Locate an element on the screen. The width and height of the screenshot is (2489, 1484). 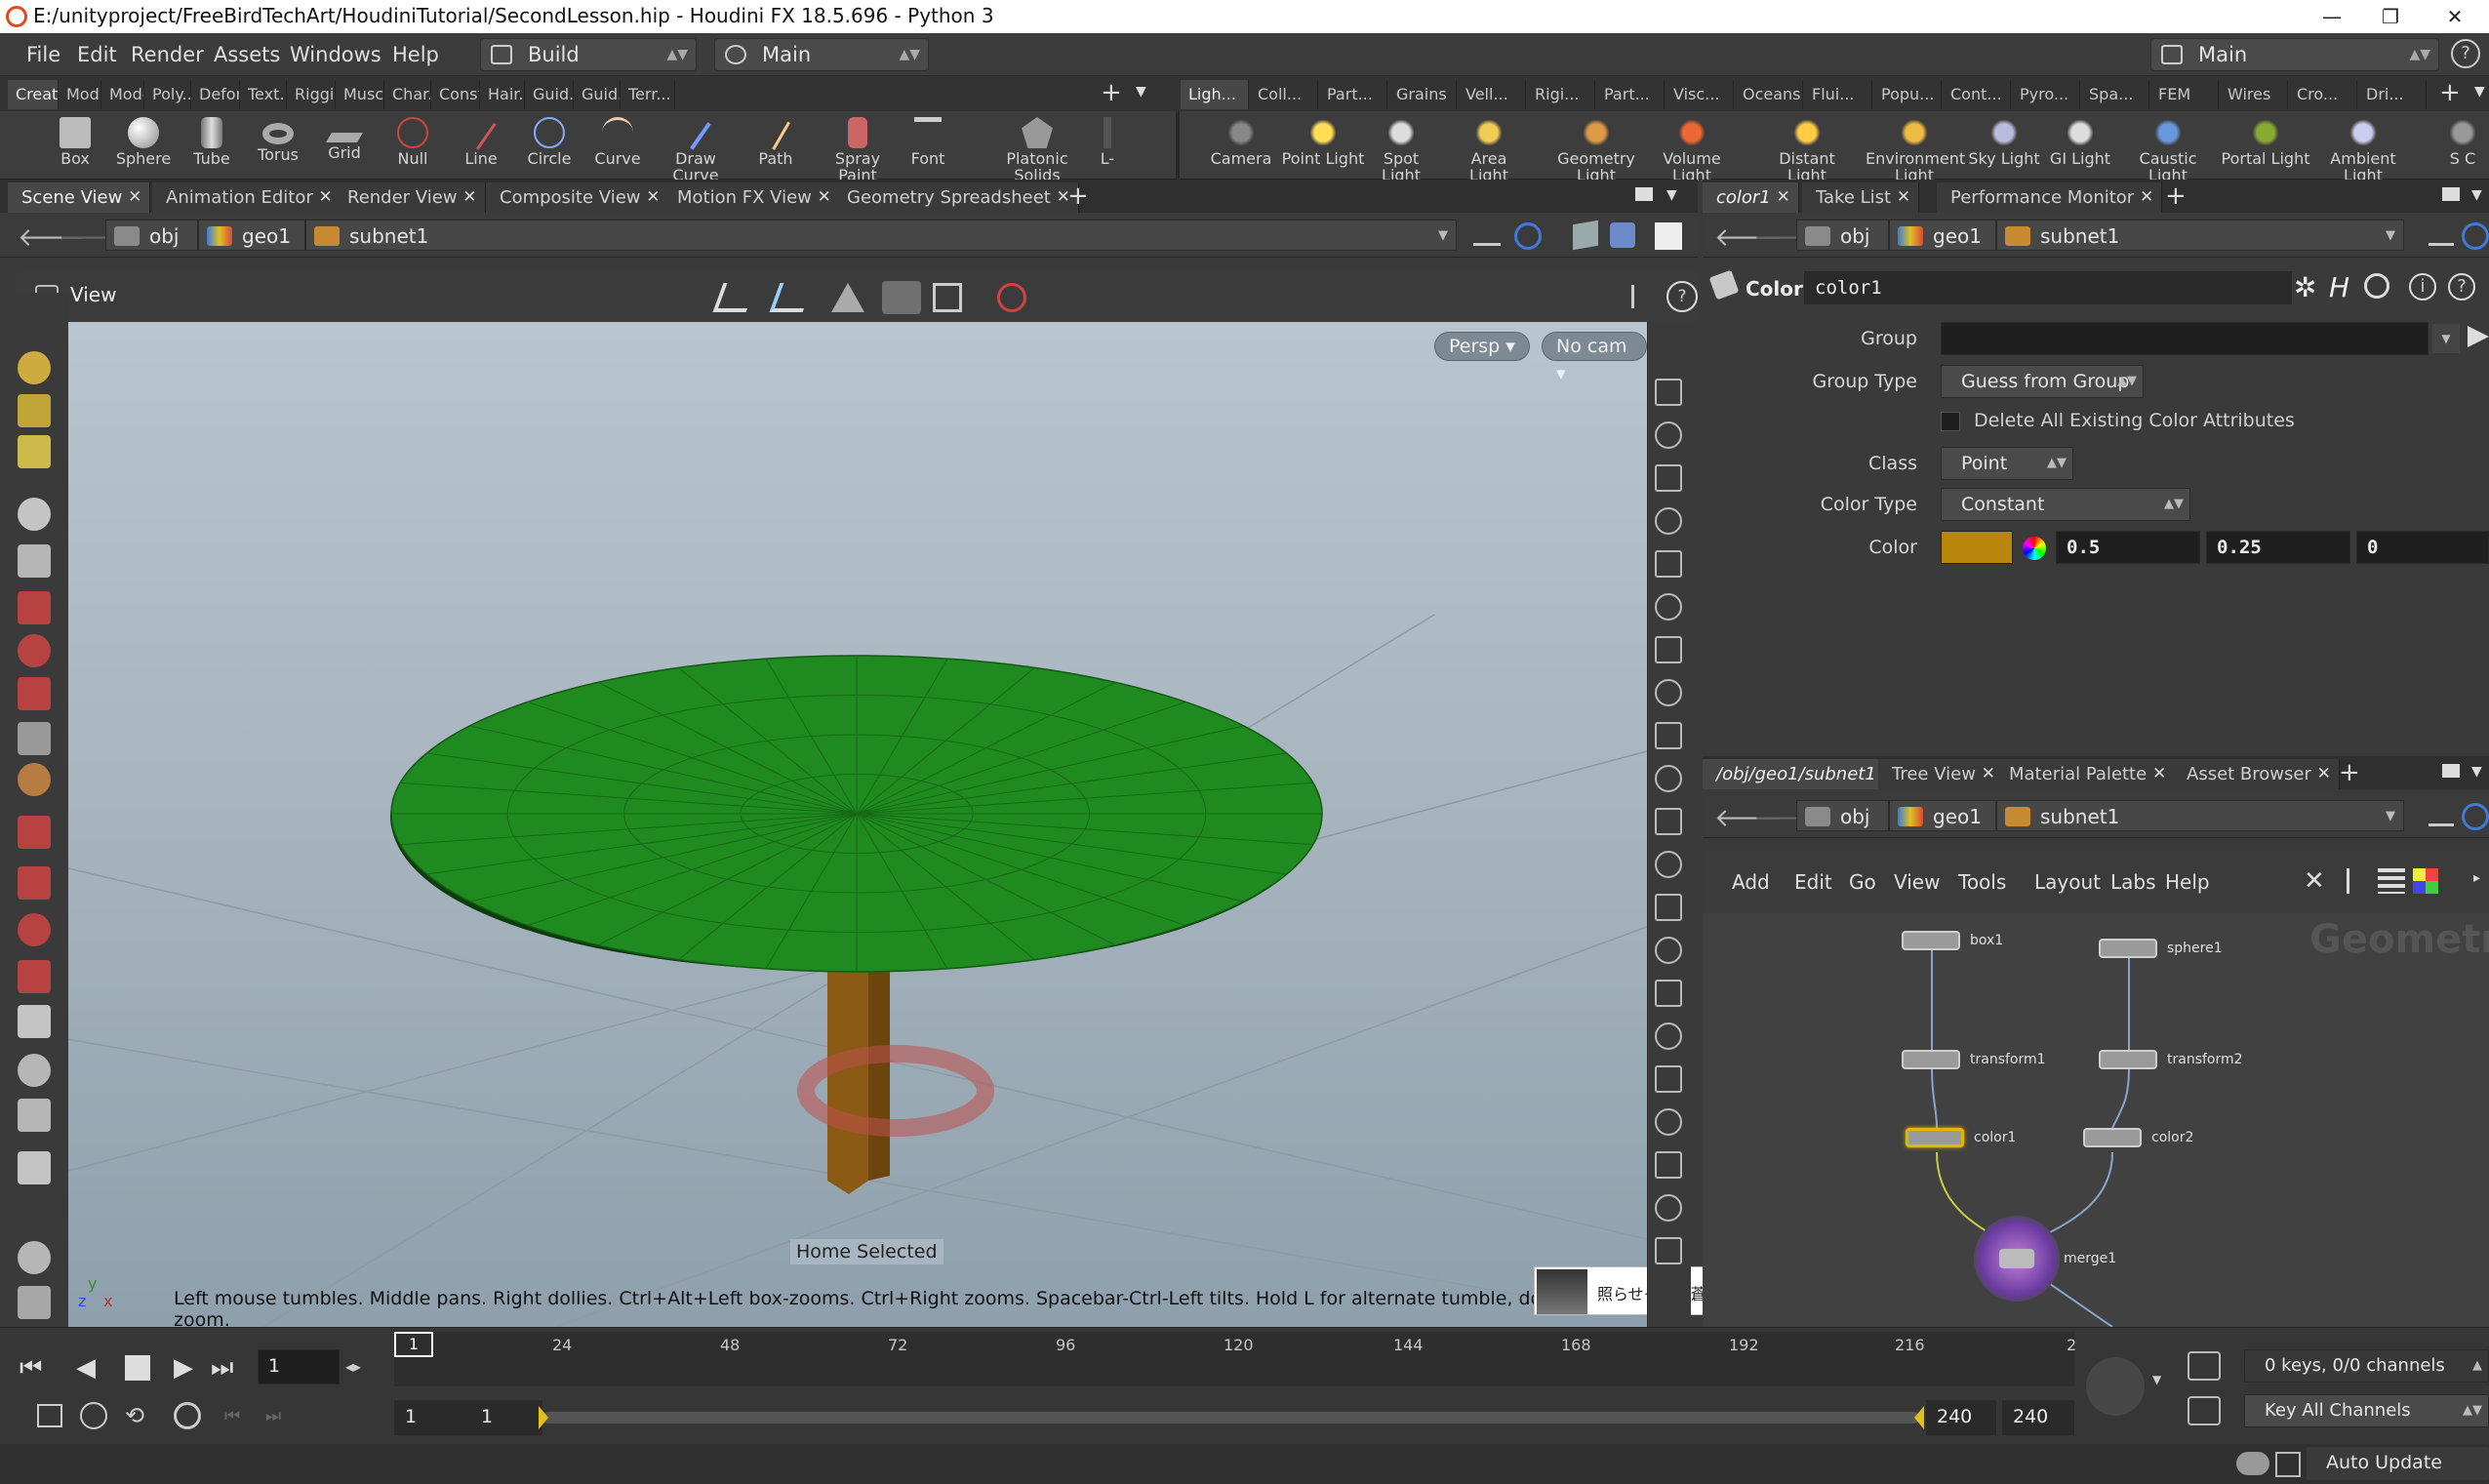
scene-tool-icon is located at coordinates (34, 1302).